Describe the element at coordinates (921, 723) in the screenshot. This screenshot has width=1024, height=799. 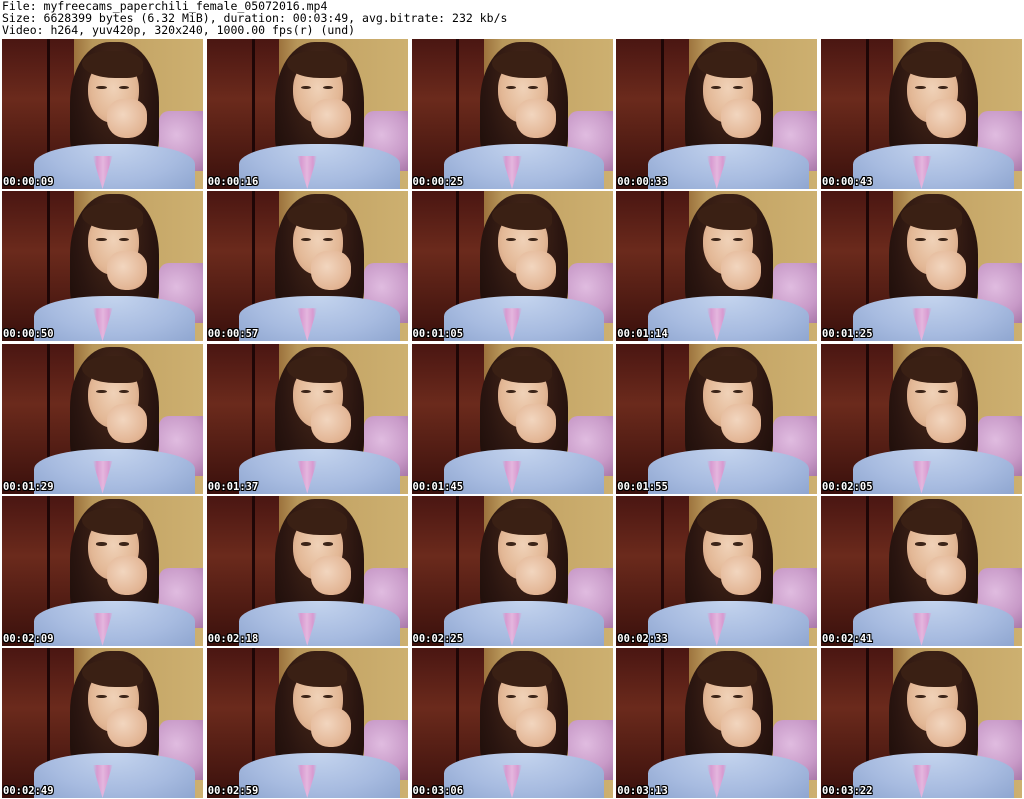
I see `video-frame-thumbnail: 00:03:22` at that location.